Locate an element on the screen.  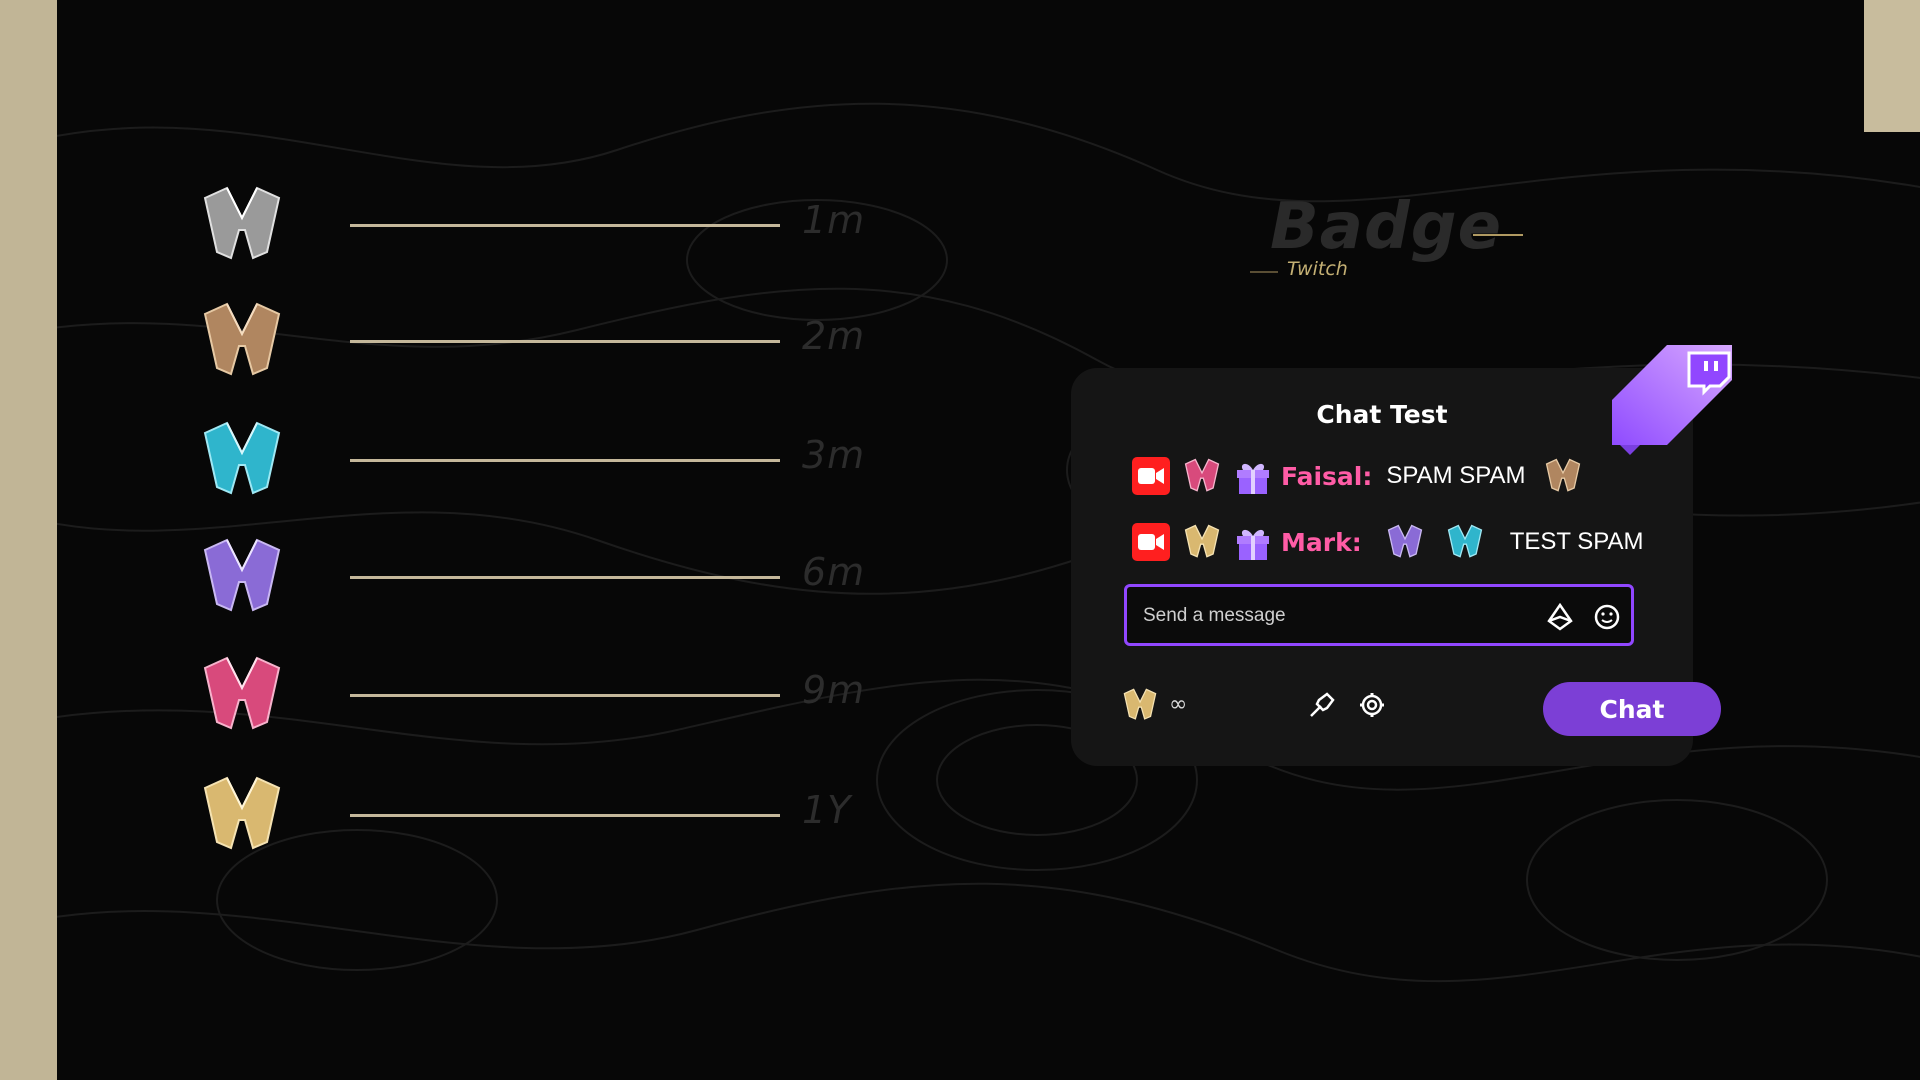
tier-row: 6m is located at coordinates (537, 577).